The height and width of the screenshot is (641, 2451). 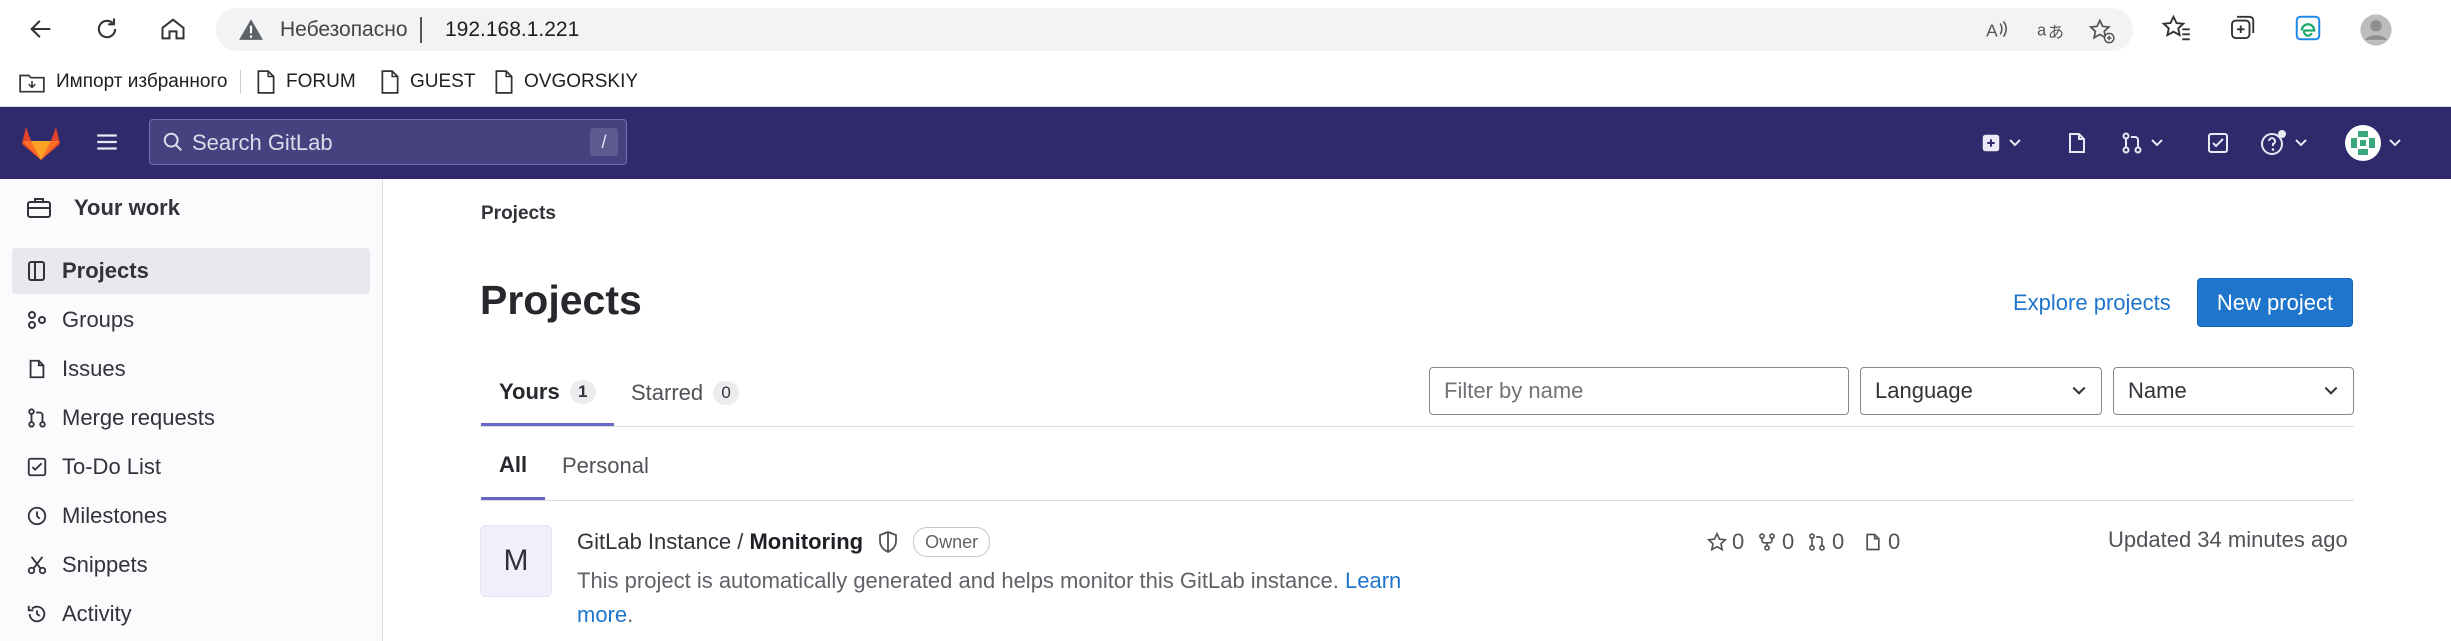 I want to click on sidebar-context-title: Your work, so click(x=127, y=207).